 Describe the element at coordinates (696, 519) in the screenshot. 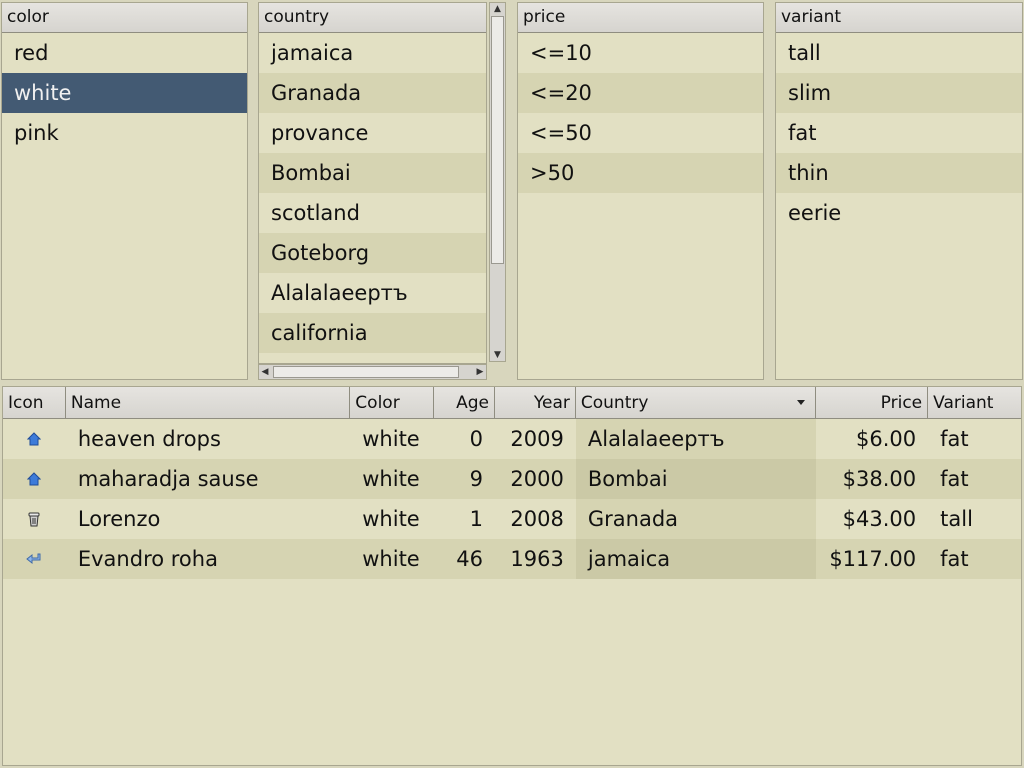

I see `cell-country: Granada` at that location.